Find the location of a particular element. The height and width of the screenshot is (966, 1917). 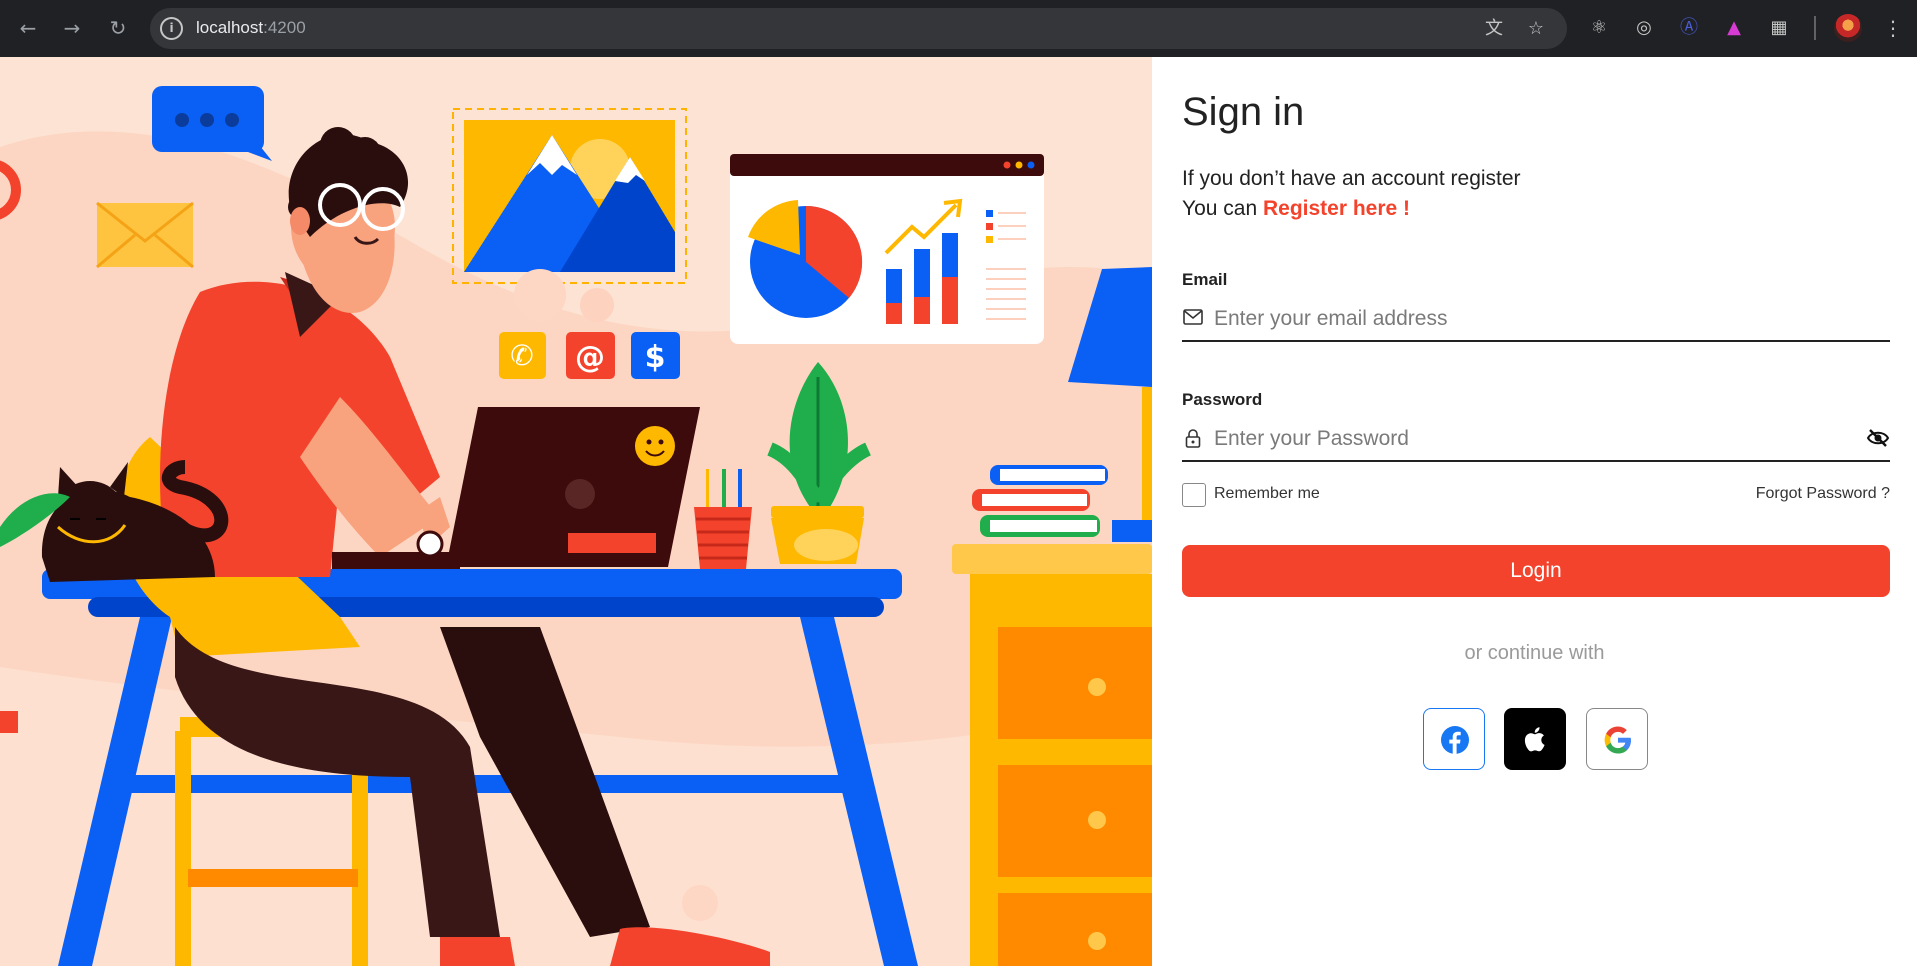

phone-tile-icon: ✆ is located at coordinates (522, 355).